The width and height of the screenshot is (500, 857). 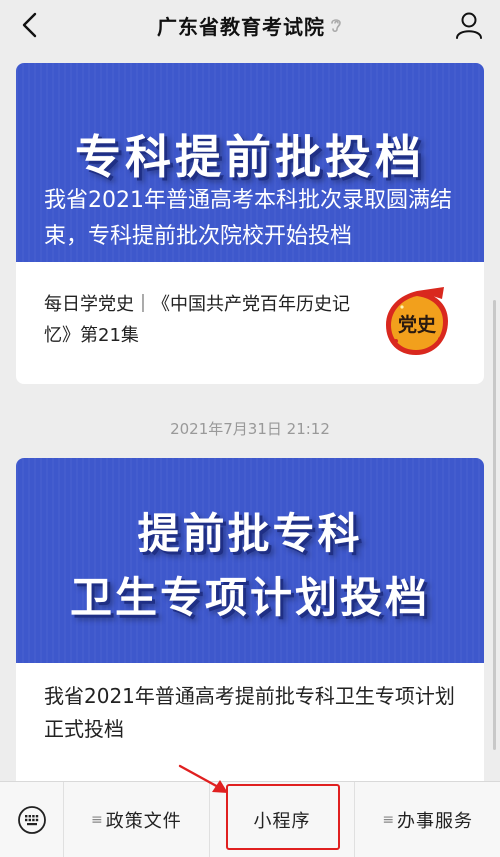 I want to click on timestamp: 2021年7月31日 21:12, so click(x=250, y=429).